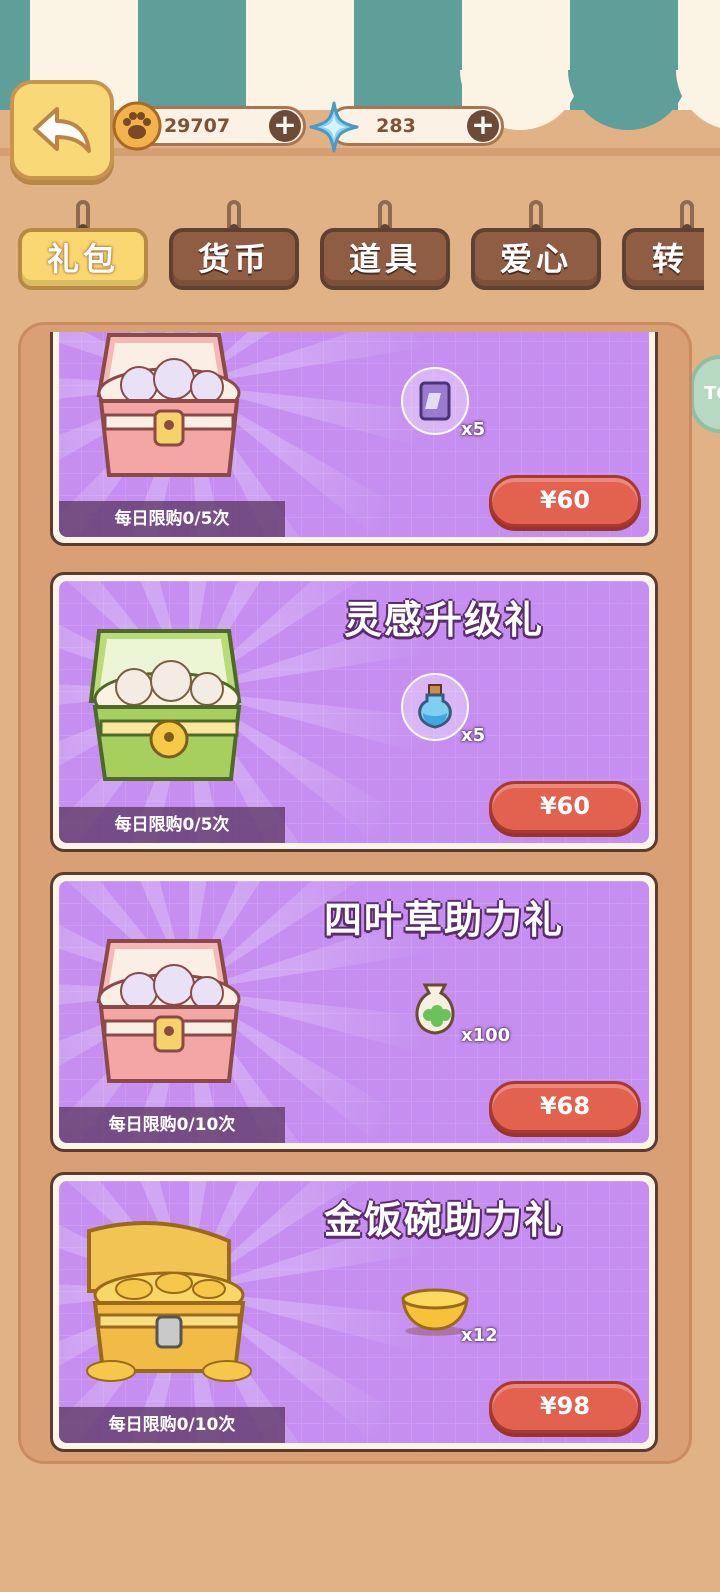  I want to click on tab-currency: 货币, so click(234, 247).